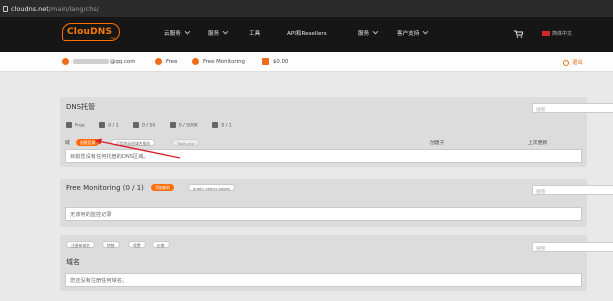  I want to click on zone-icon, so click(102, 125).